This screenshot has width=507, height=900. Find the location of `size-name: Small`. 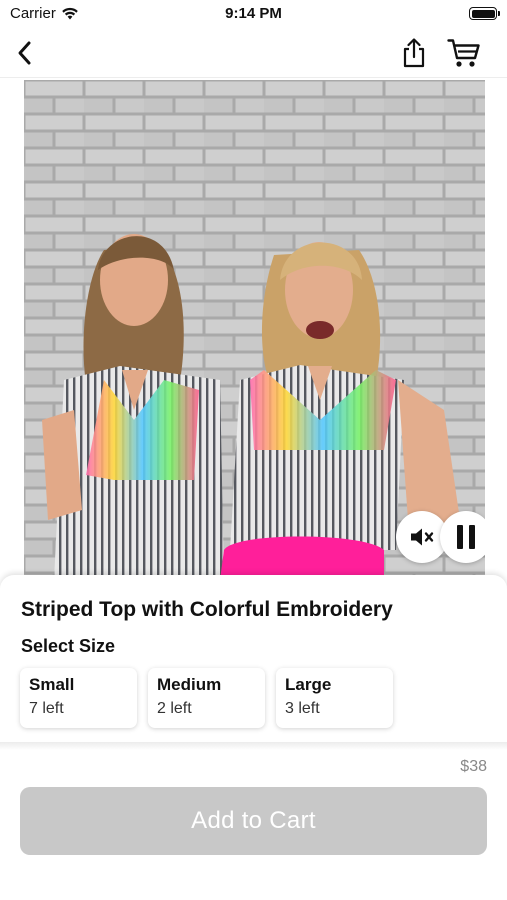

size-name: Small is located at coordinates (52, 684).